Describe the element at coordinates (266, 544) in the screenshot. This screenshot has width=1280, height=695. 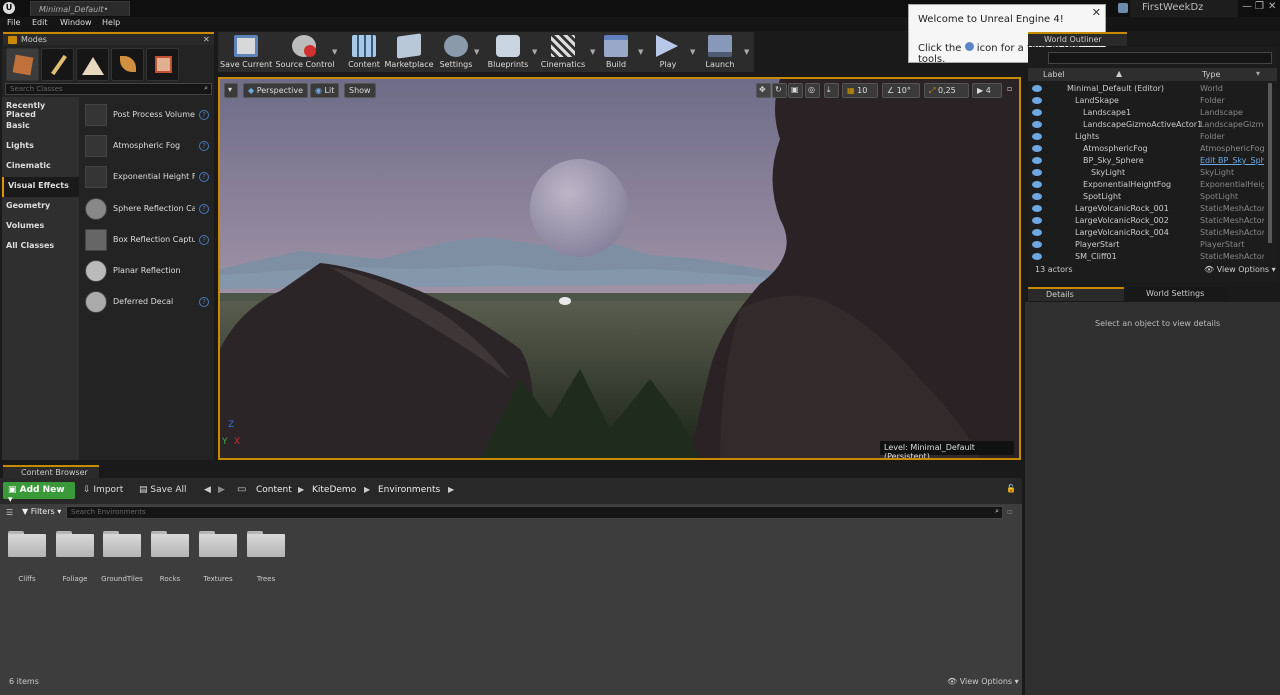
I see `folder-trees` at that location.